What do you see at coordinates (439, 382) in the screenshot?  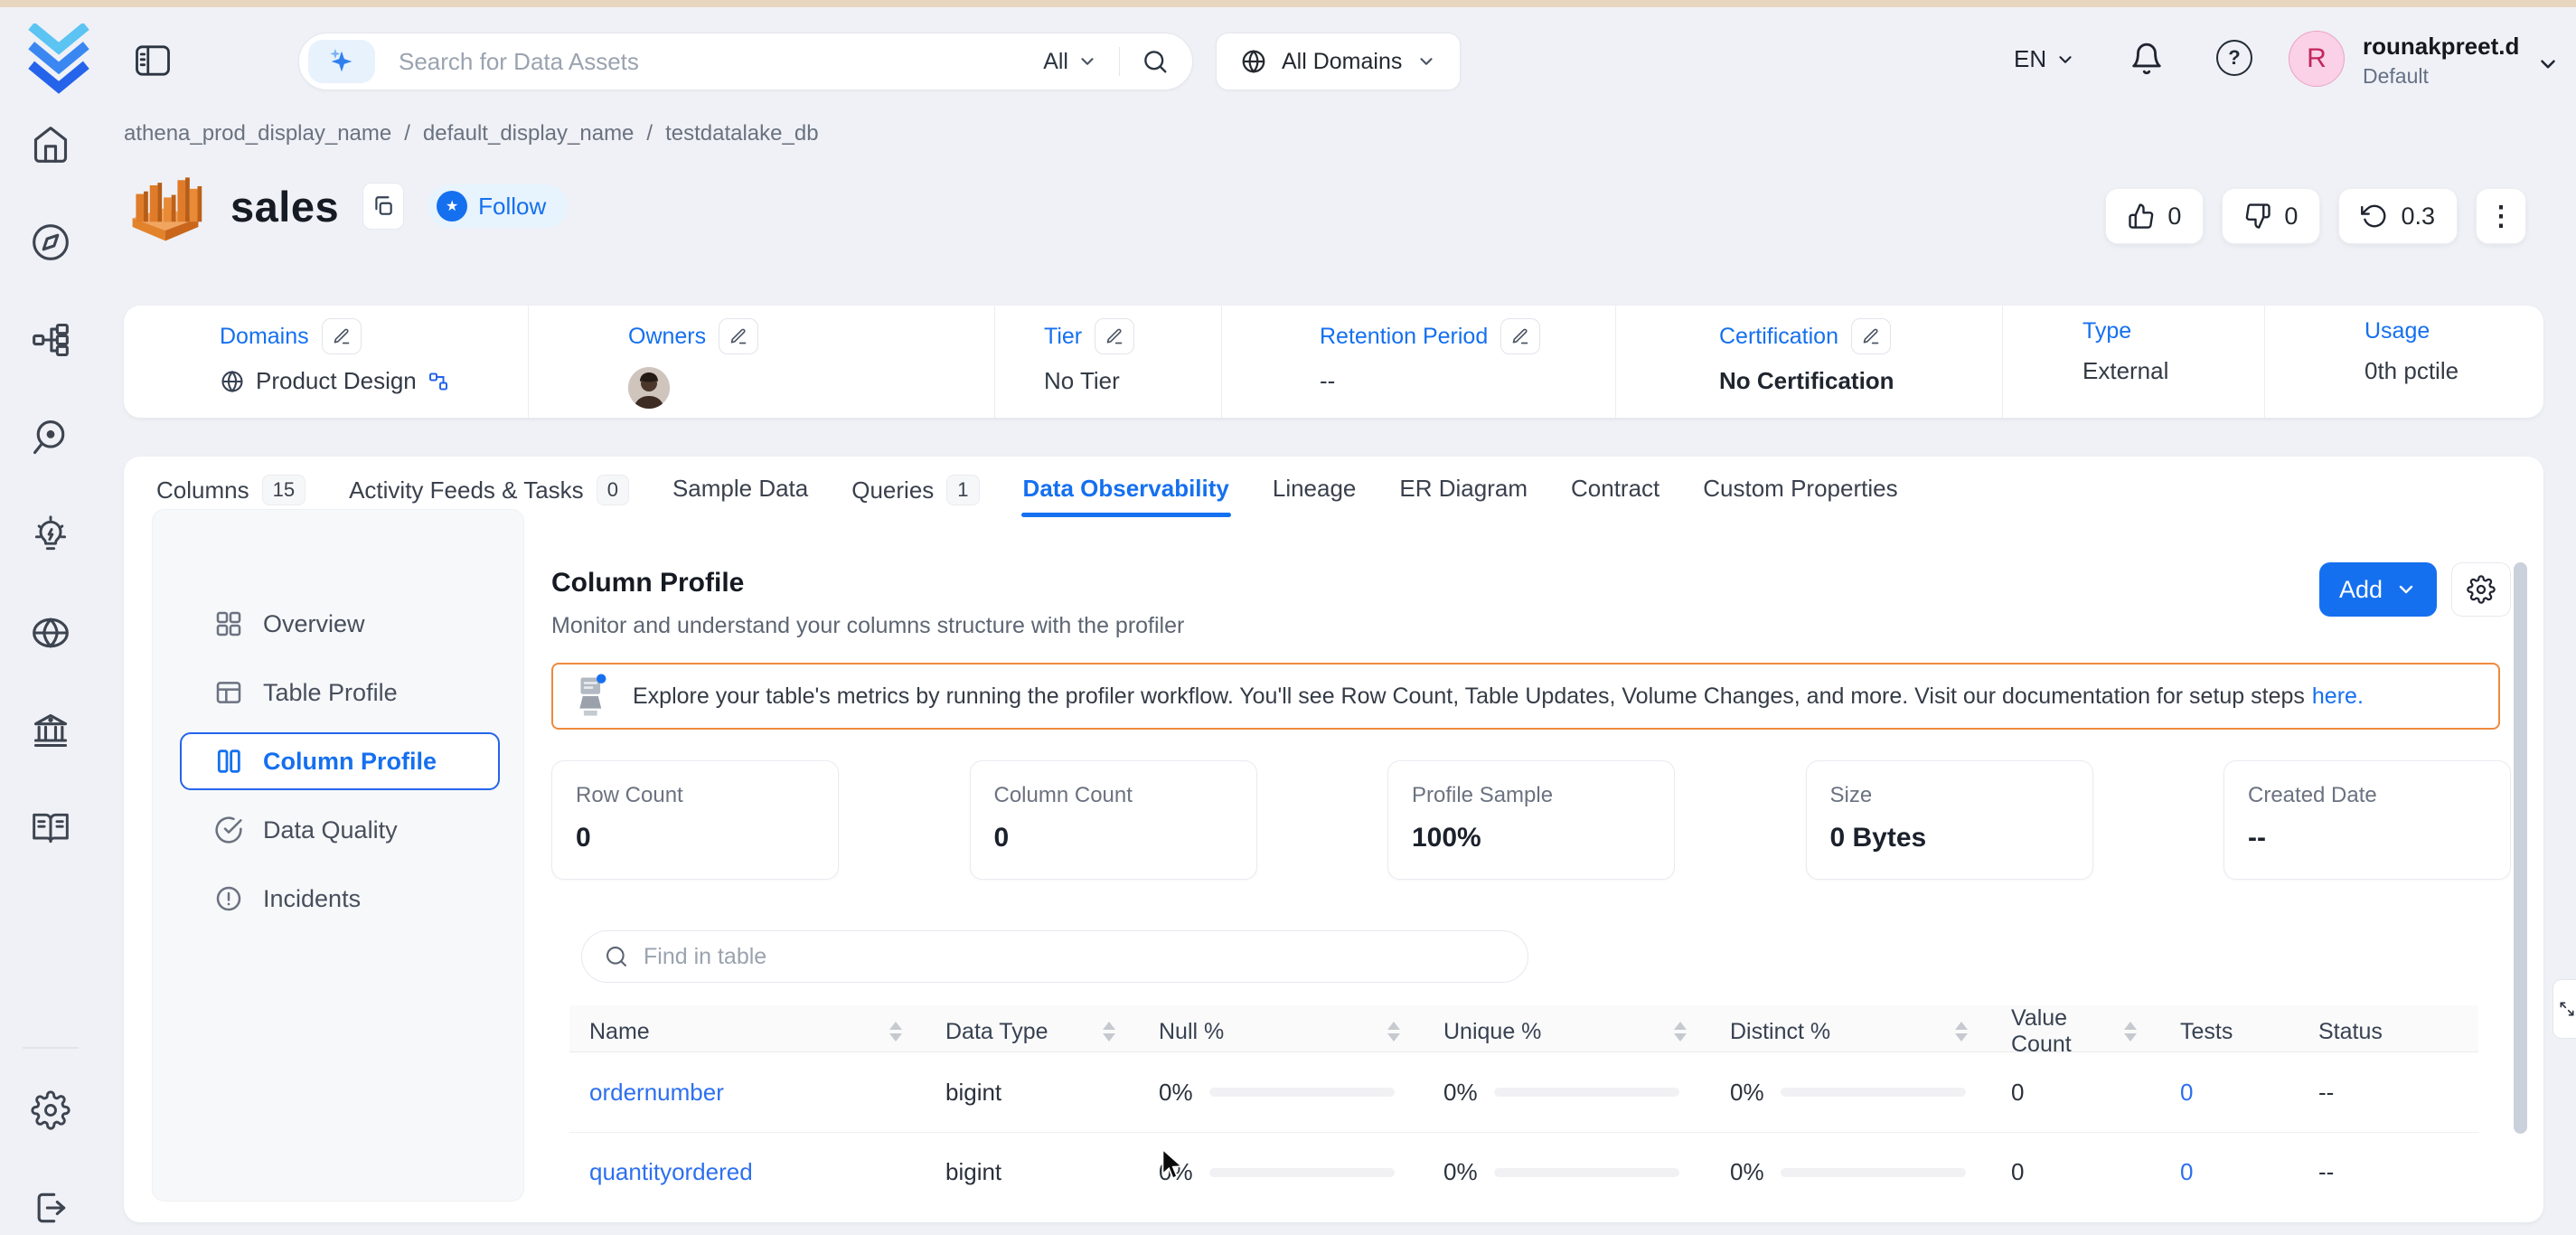 I see `domain-link-icon` at bounding box center [439, 382].